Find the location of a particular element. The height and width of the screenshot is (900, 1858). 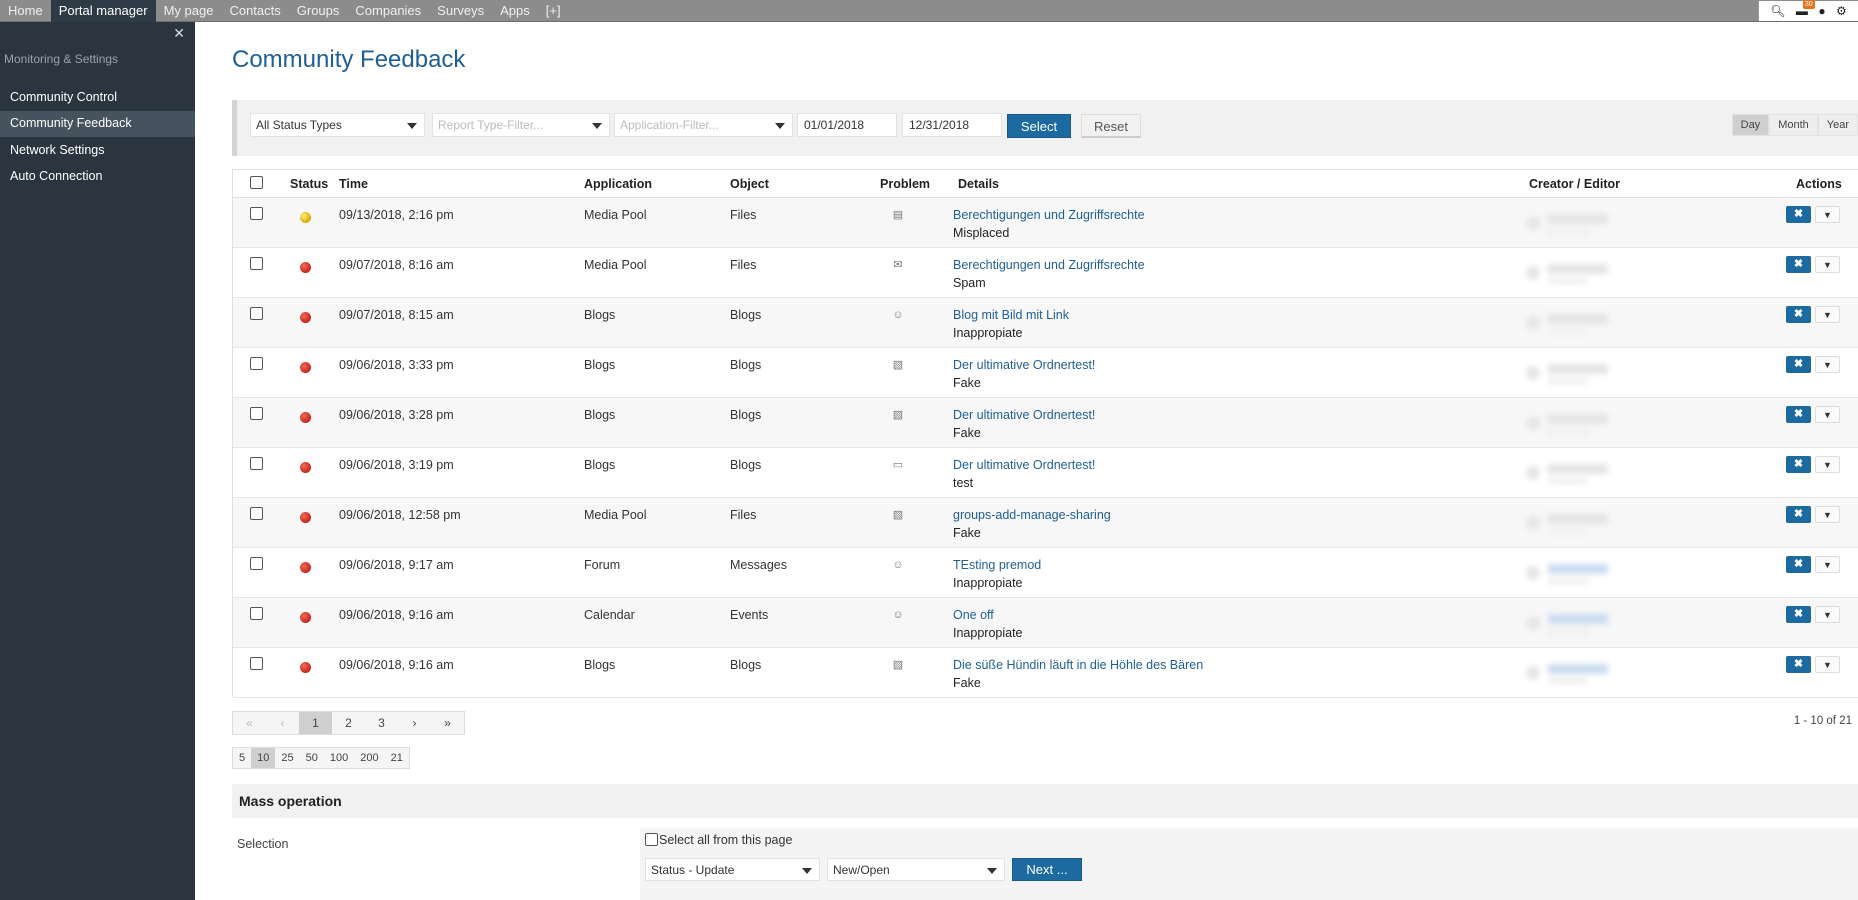

user-icon: ● is located at coordinates (1821, 11).